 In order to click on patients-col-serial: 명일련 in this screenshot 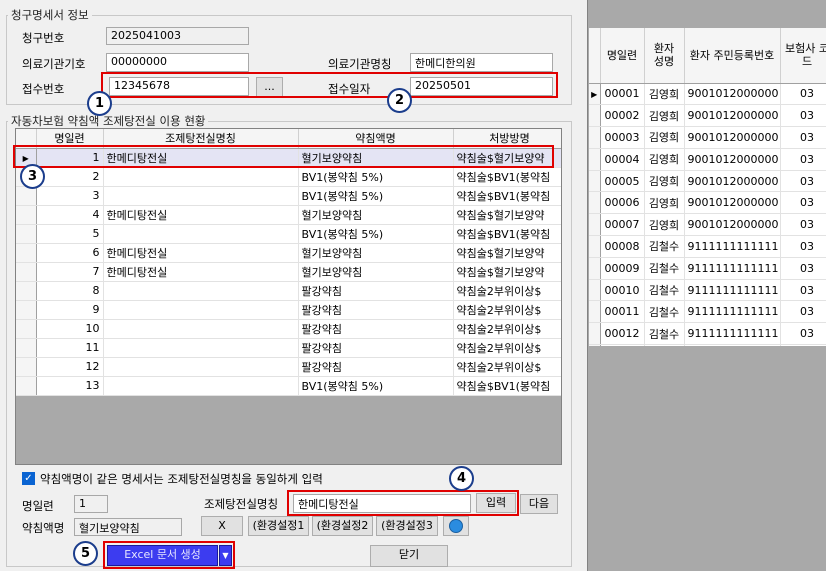, I will do `click(622, 56)`.